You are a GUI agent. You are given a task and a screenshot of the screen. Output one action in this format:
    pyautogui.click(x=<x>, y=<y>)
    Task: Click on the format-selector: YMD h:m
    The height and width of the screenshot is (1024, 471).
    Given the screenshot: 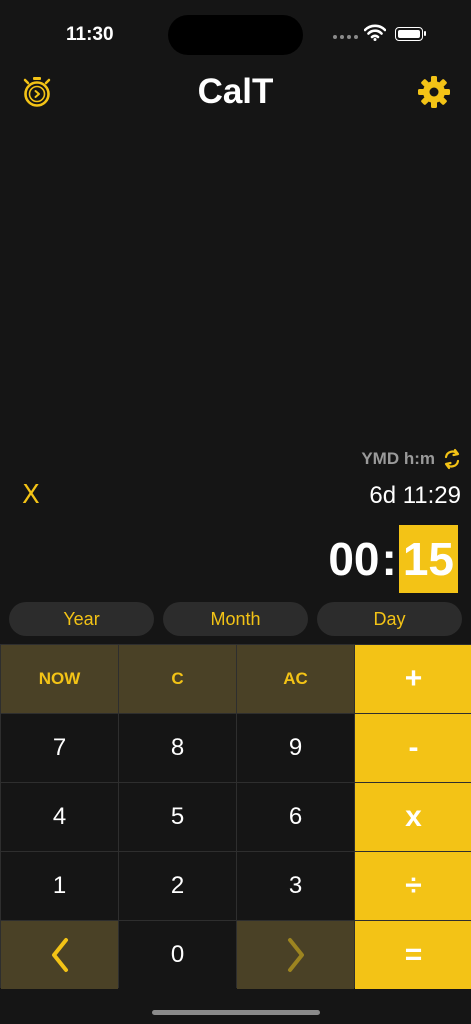 What is the action you would take?
    pyautogui.click(x=411, y=459)
    